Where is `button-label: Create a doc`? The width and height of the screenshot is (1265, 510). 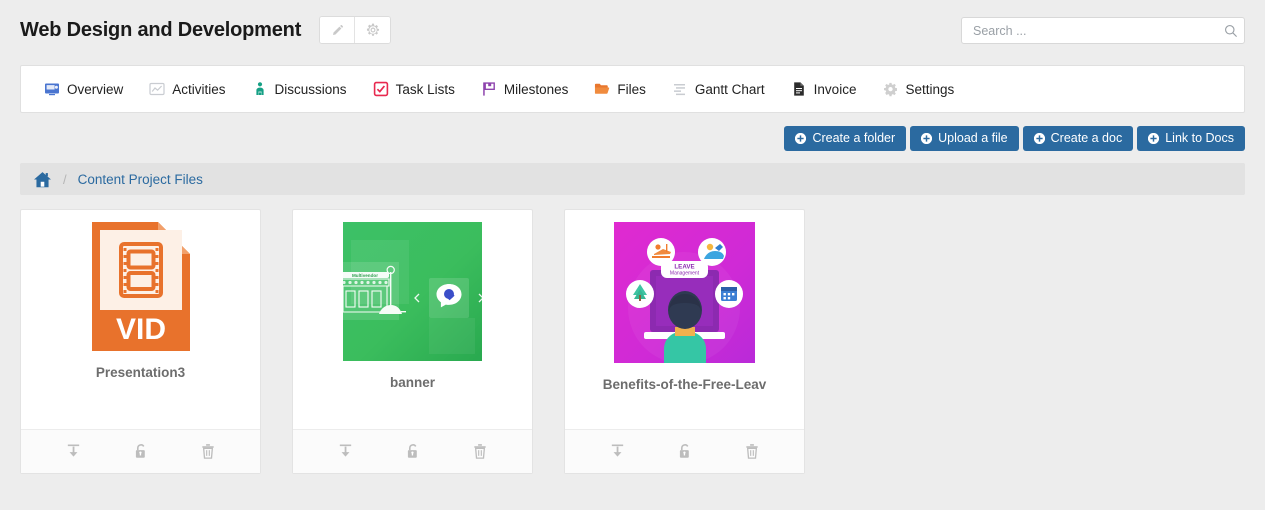
button-label: Create a doc is located at coordinates (1086, 138).